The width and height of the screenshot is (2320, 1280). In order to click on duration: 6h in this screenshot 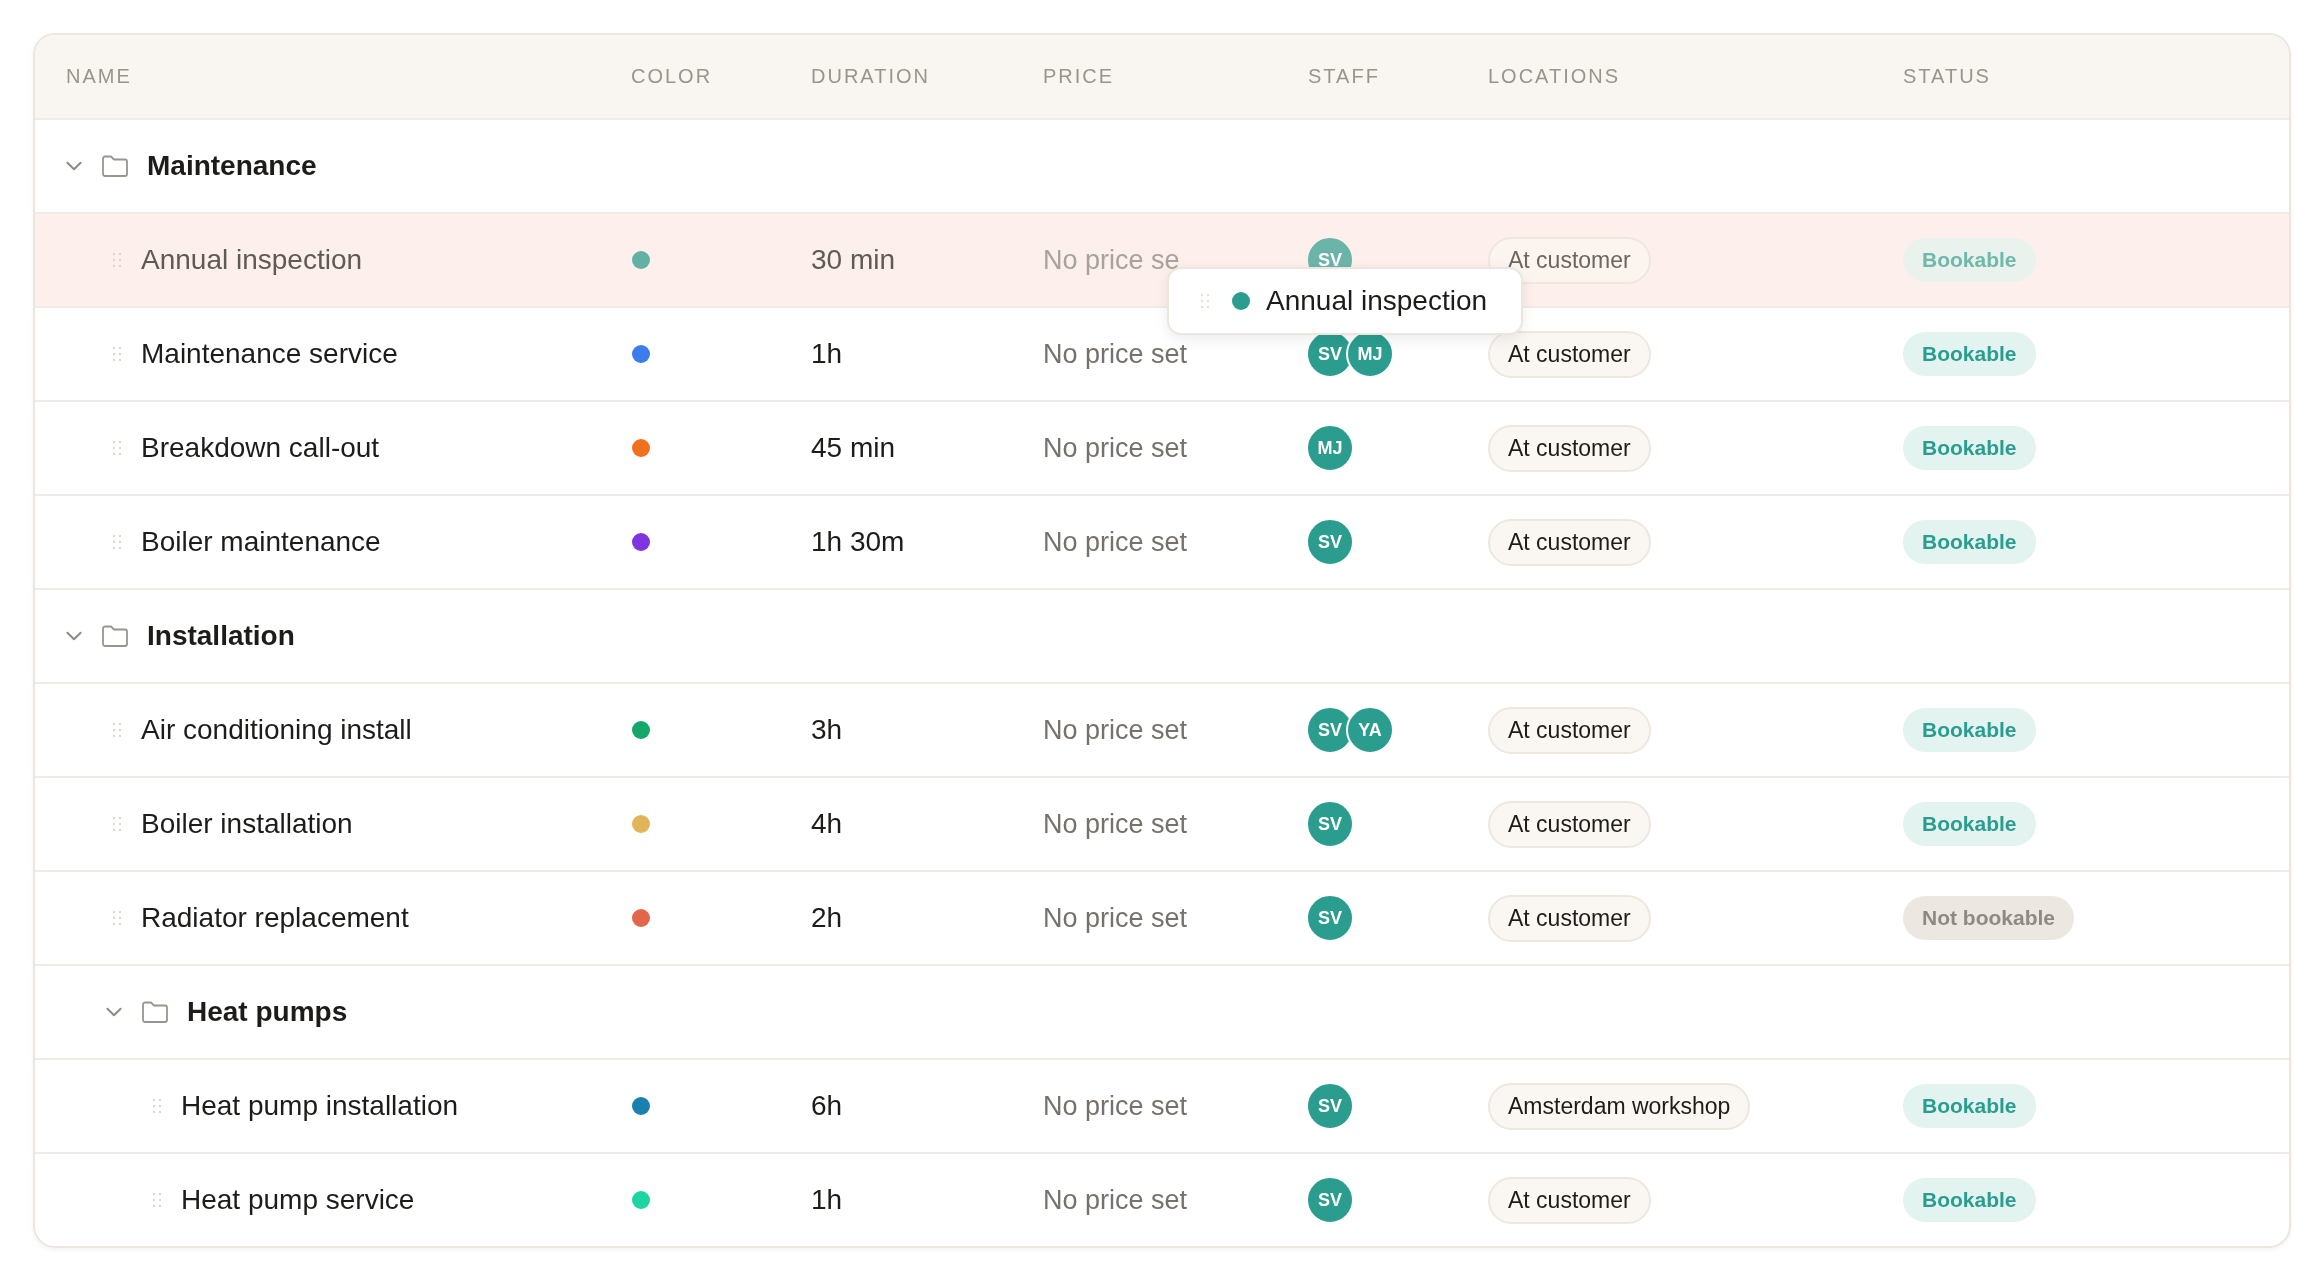, I will do `click(827, 1106)`.